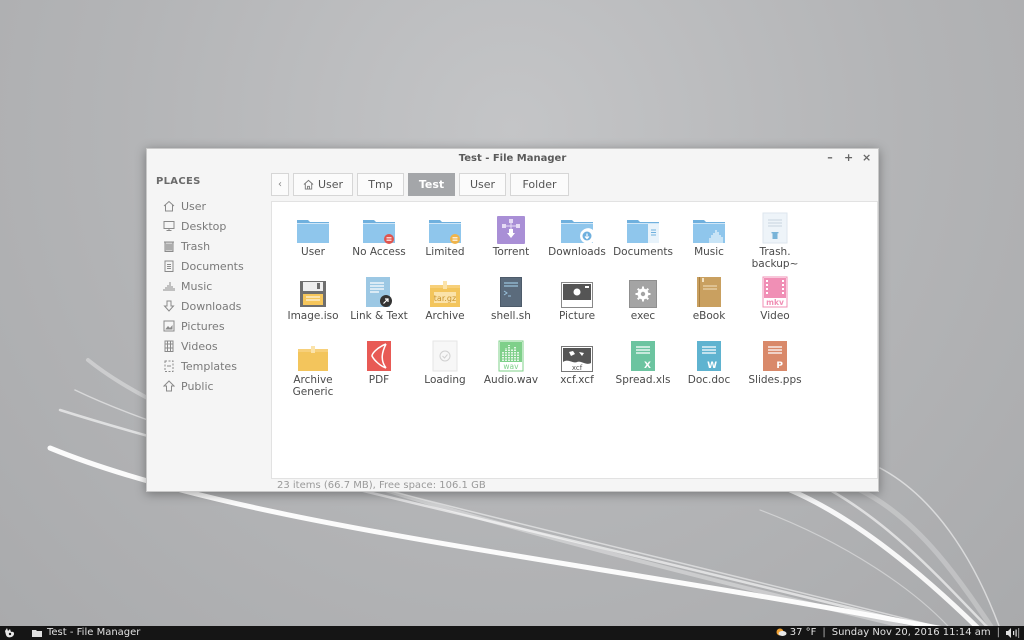 Image resolution: width=1024 pixels, height=640 pixels. I want to click on file-item: X Spread.xls, so click(643, 372).